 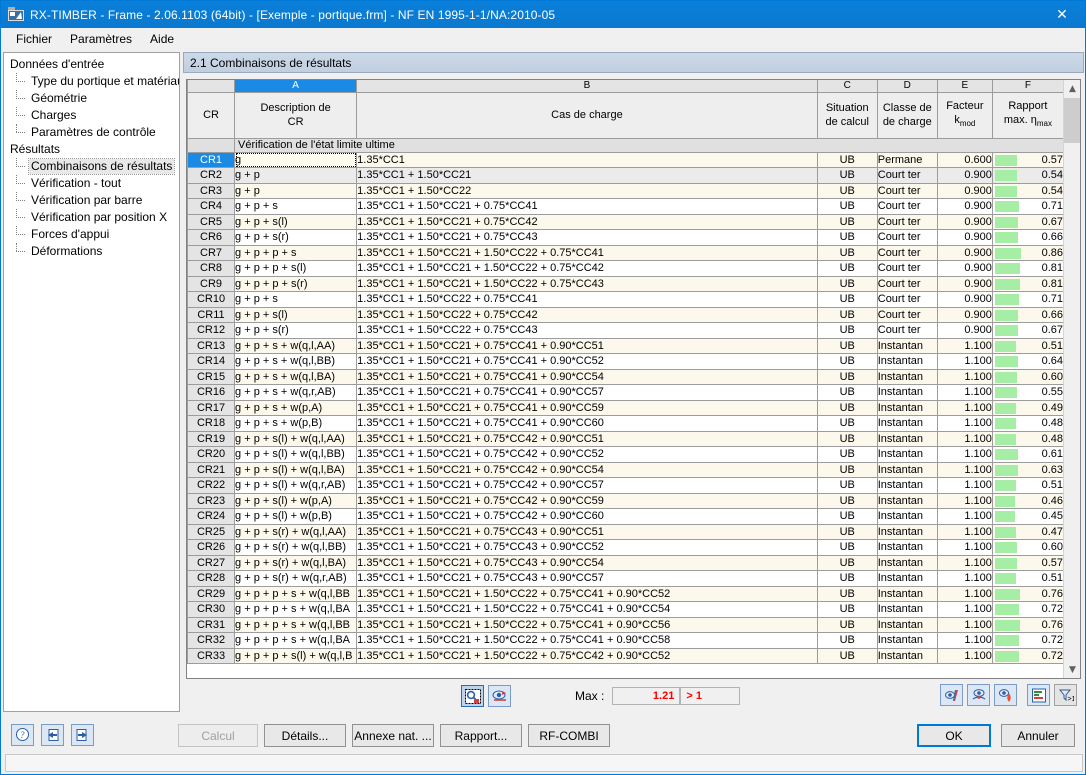 I want to click on cell-rapport-max: 0.48, so click(x=1027, y=423).